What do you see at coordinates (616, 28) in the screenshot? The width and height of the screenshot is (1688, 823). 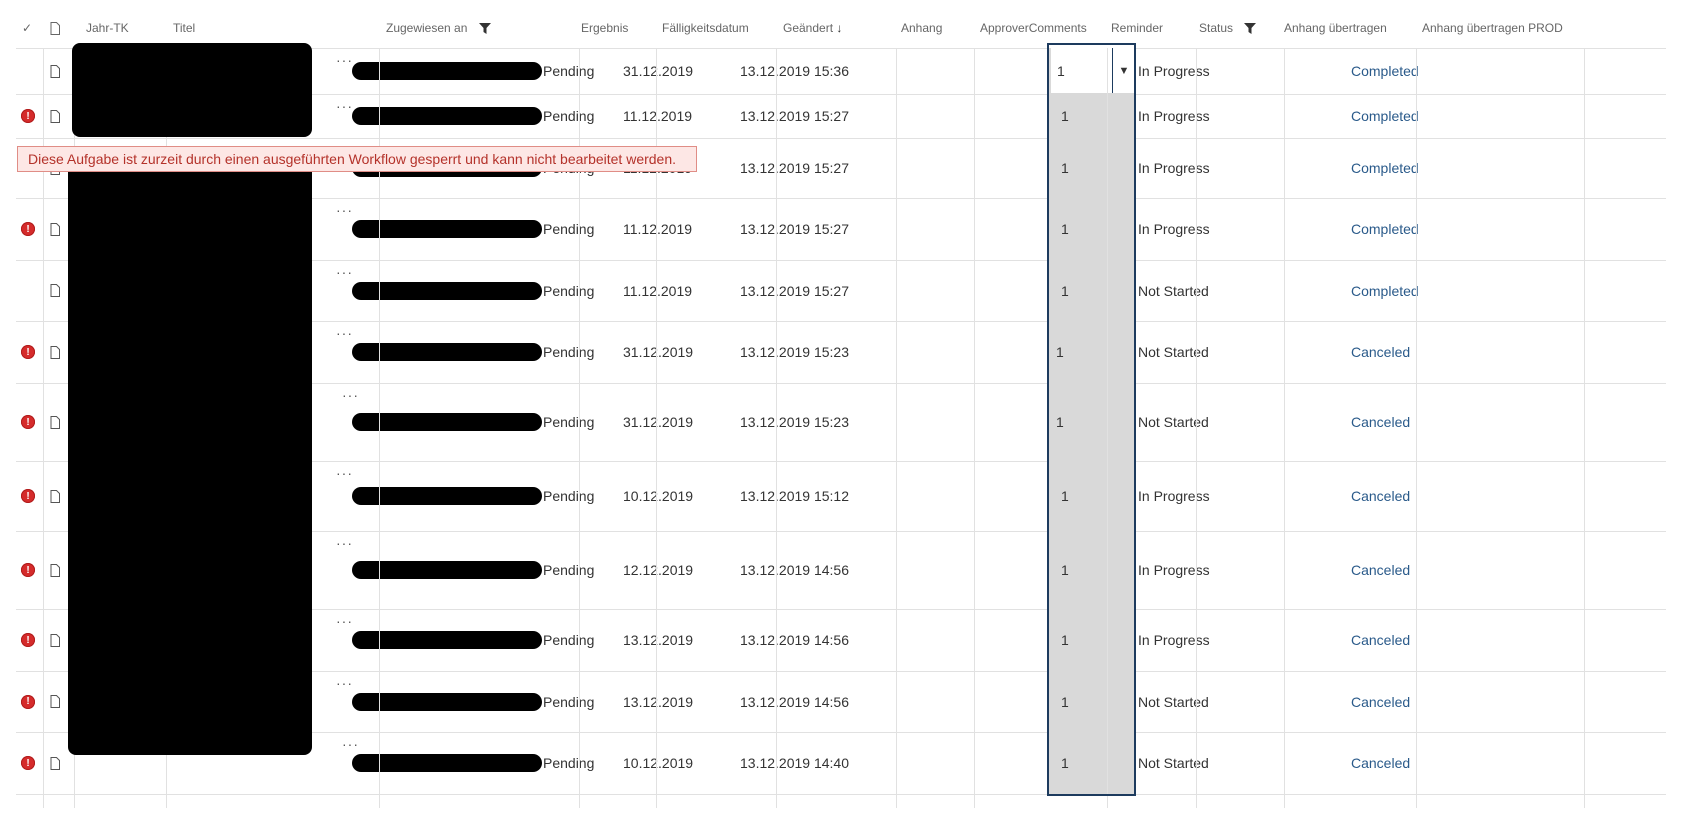 I see `column-header-ergebnis: Ergebnis` at bounding box center [616, 28].